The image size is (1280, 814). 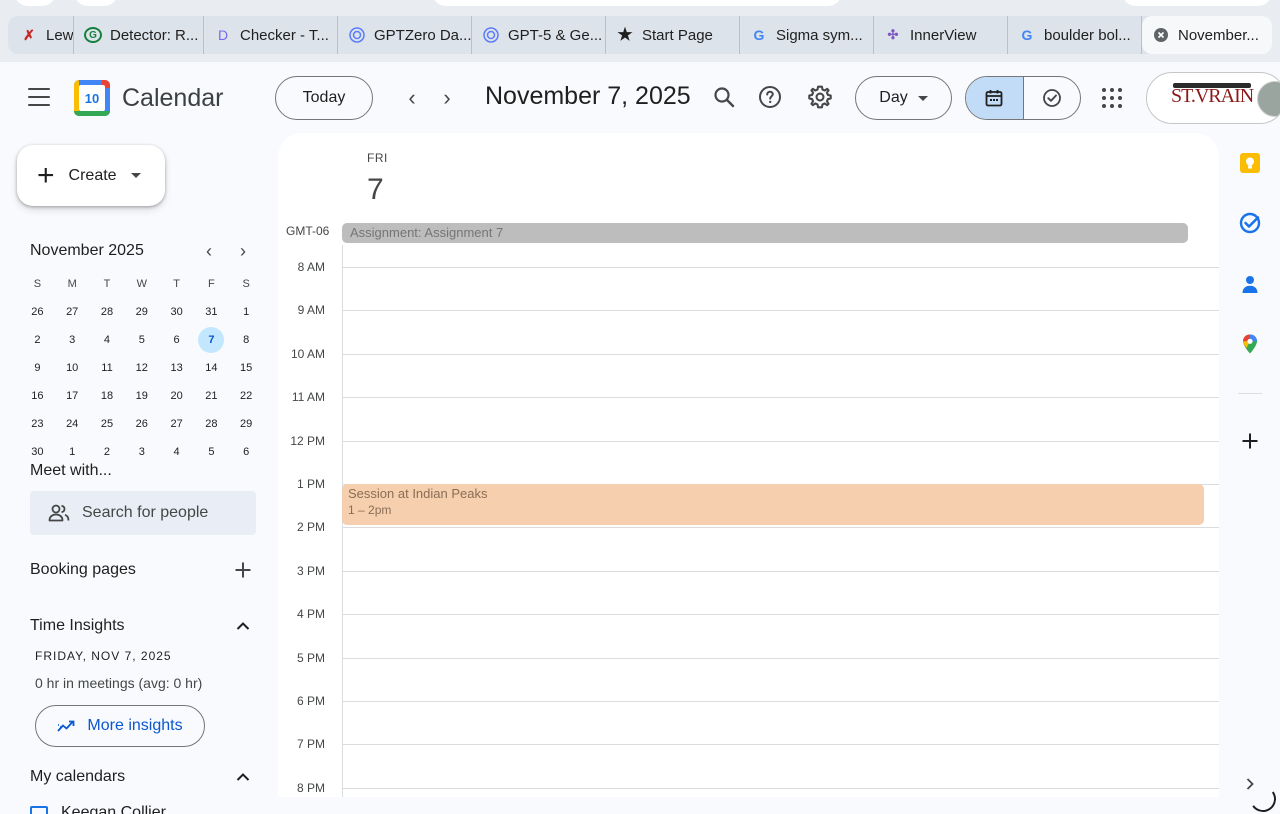 I want to click on search-people-input, so click(x=162, y=513).